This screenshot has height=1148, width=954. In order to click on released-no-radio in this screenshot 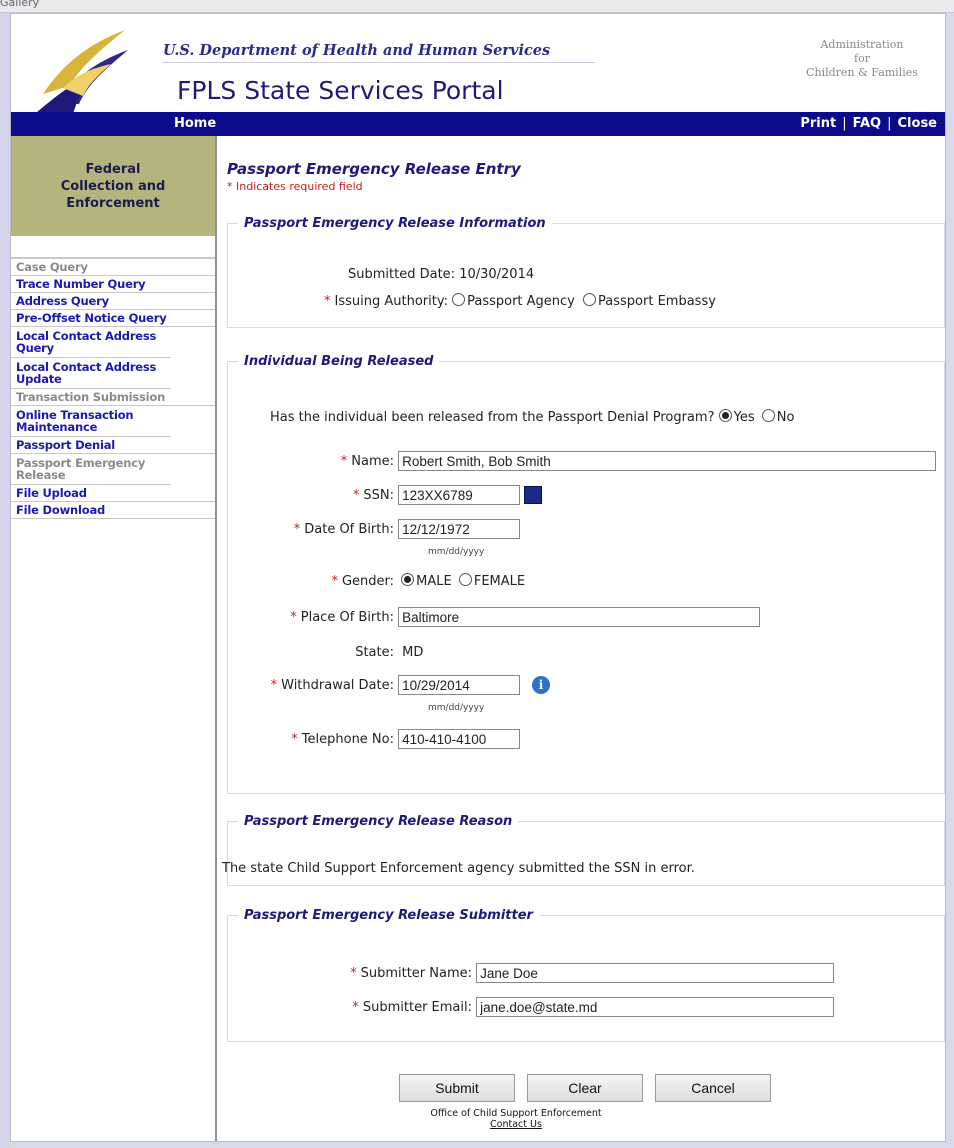, I will do `click(768, 415)`.